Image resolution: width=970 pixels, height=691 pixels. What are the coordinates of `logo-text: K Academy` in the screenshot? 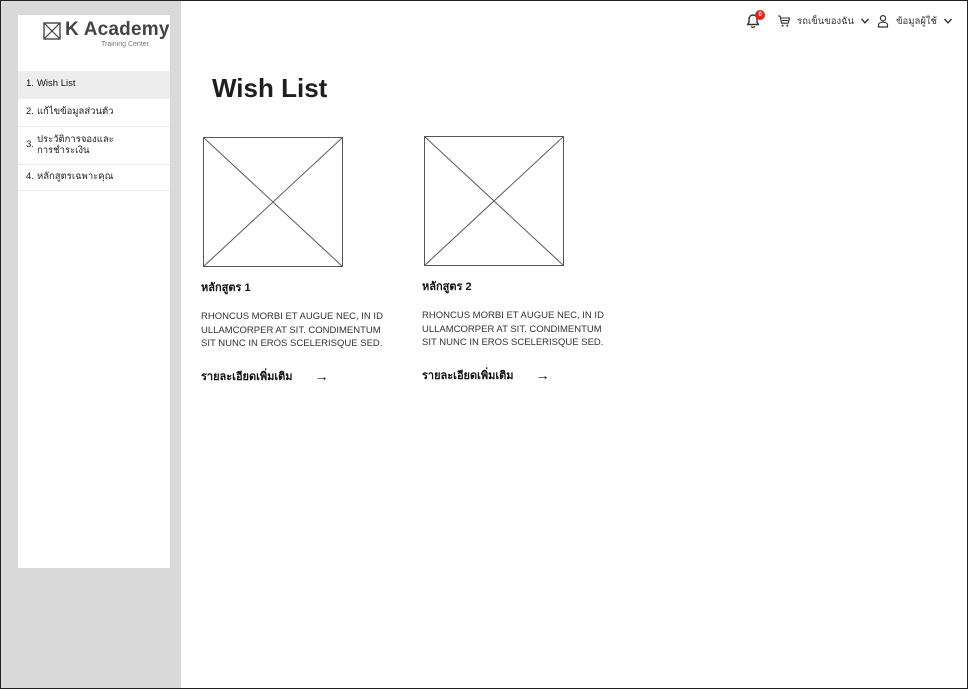 It's located at (117, 29).